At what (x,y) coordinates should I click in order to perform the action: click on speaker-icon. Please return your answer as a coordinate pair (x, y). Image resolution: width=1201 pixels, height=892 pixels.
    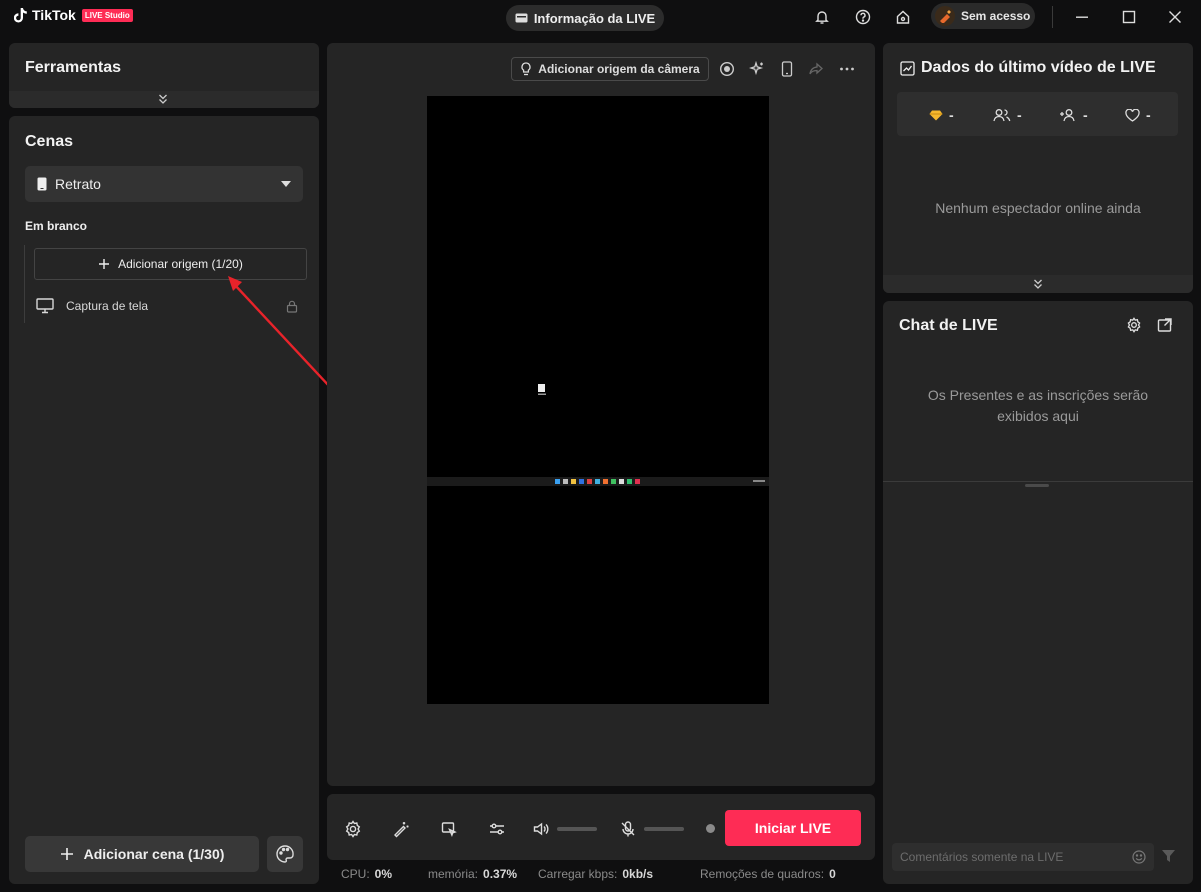
    Looking at the image, I should click on (541, 829).